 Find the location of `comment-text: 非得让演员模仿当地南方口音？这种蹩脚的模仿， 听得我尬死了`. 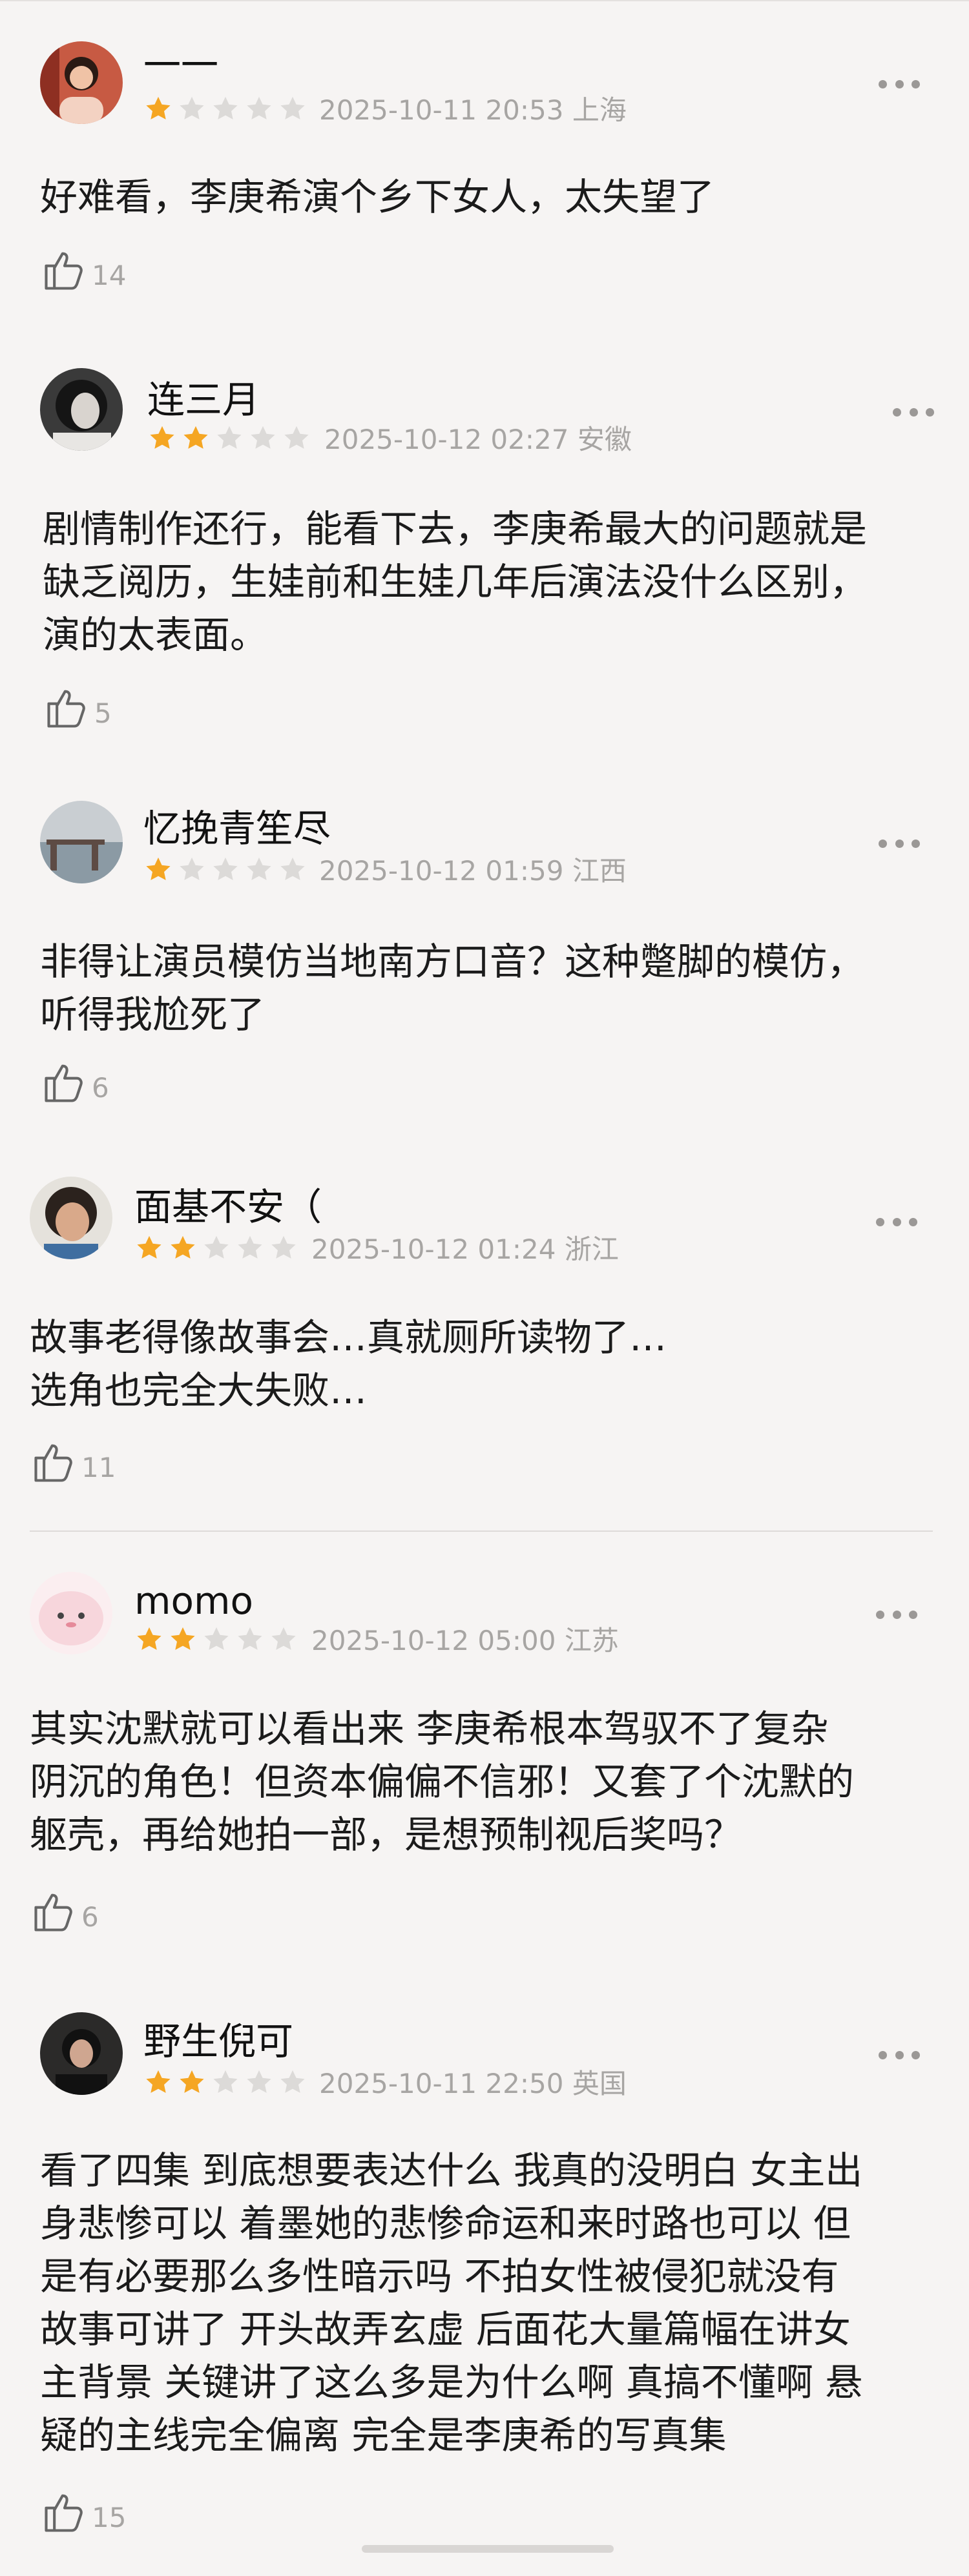

comment-text: 非得让演员模仿当地南方口音？这种蹩脚的模仿， 听得我尬死了 is located at coordinates (452, 988).